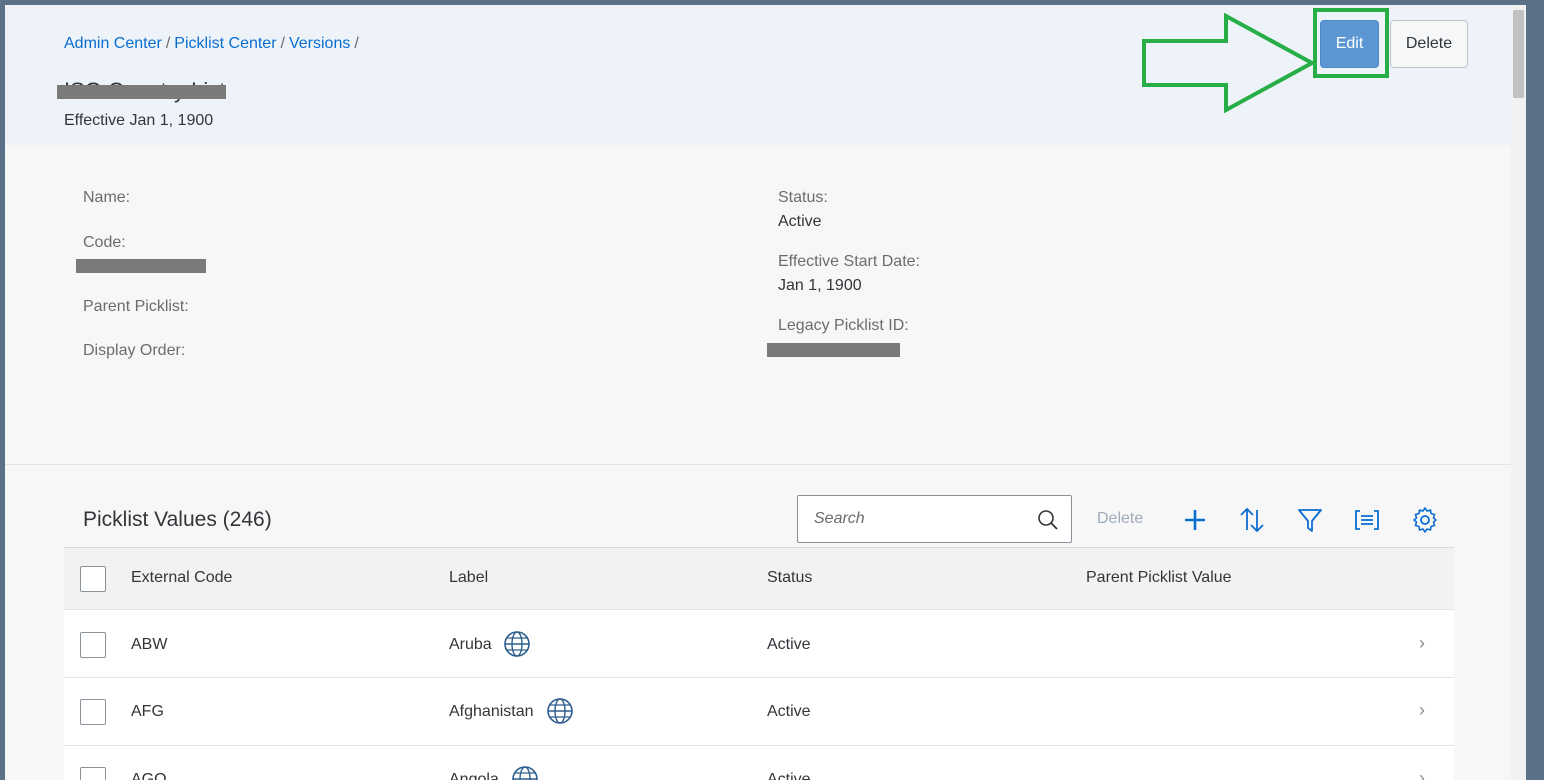  I want to click on label-cell: Aruba, so click(470, 644).